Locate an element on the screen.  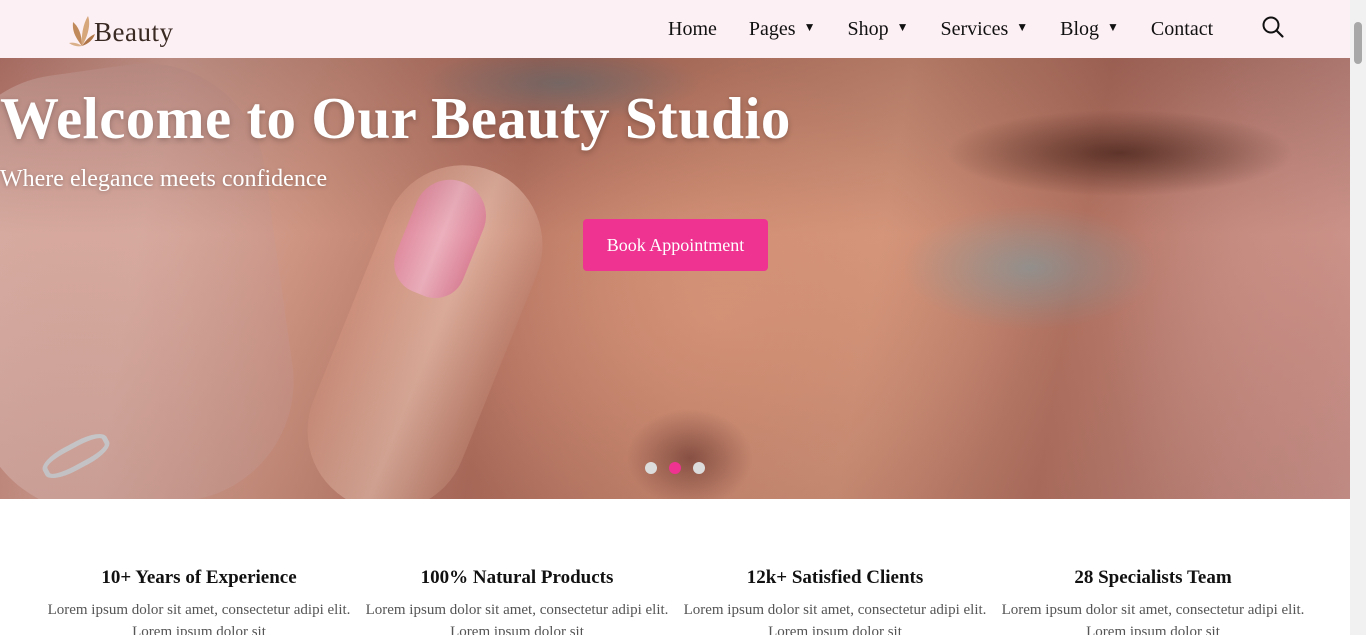
nav-item-label: Contact is located at coordinates (1182, 28).